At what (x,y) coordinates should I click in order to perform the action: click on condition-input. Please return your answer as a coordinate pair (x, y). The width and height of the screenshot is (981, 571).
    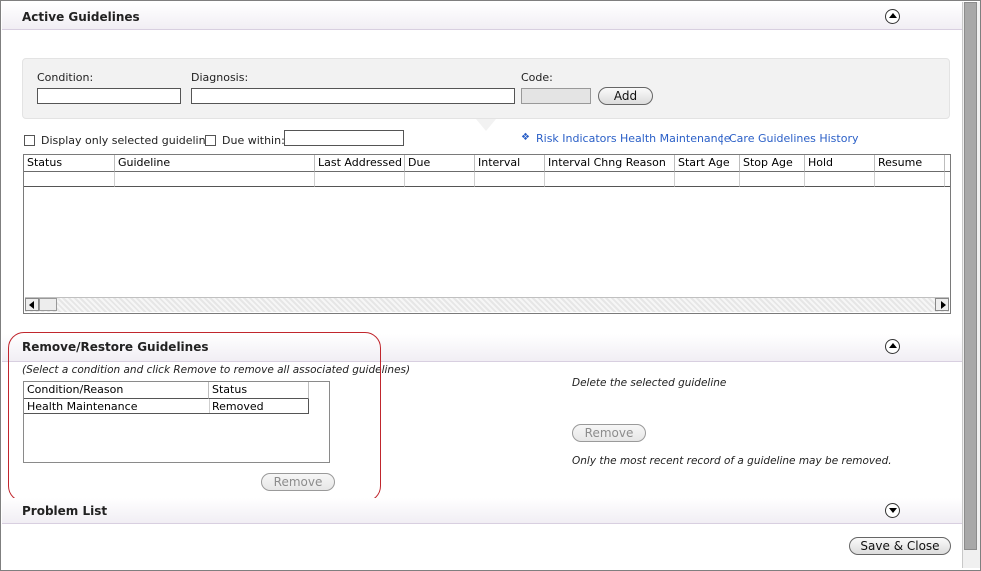
    Looking at the image, I should click on (109, 96).